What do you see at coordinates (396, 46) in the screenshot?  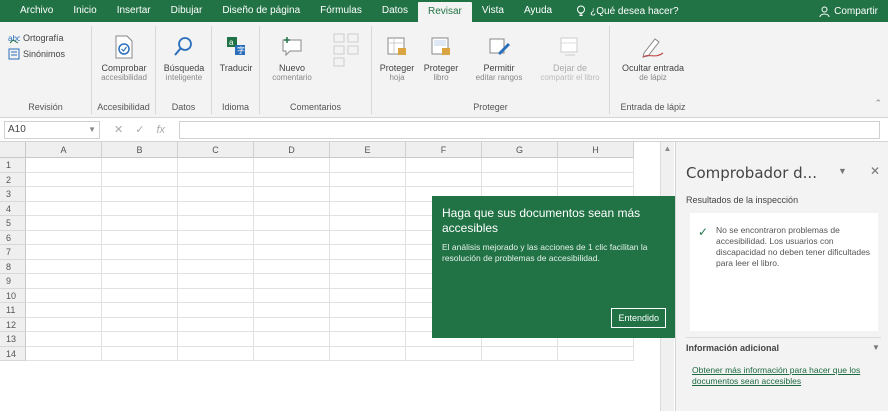 I see `protect-sheet-icon` at bounding box center [396, 46].